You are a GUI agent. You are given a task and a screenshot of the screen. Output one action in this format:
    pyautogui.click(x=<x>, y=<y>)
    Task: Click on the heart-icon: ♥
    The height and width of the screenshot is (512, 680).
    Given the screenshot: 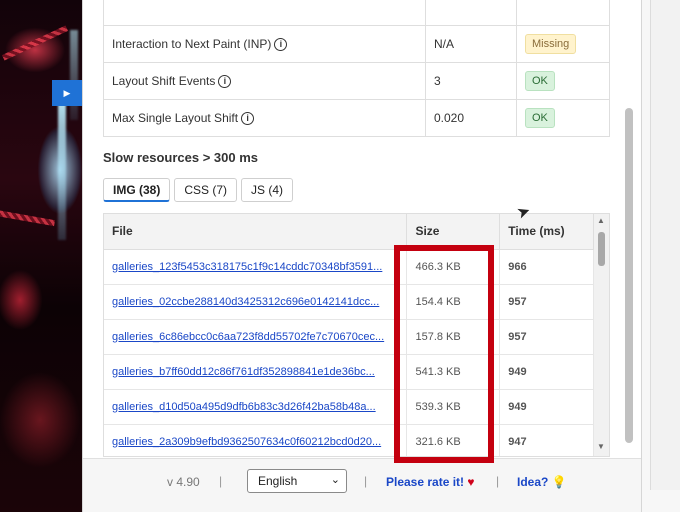 What is the action you would take?
    pyautogui.click(x=471, y=482)
    